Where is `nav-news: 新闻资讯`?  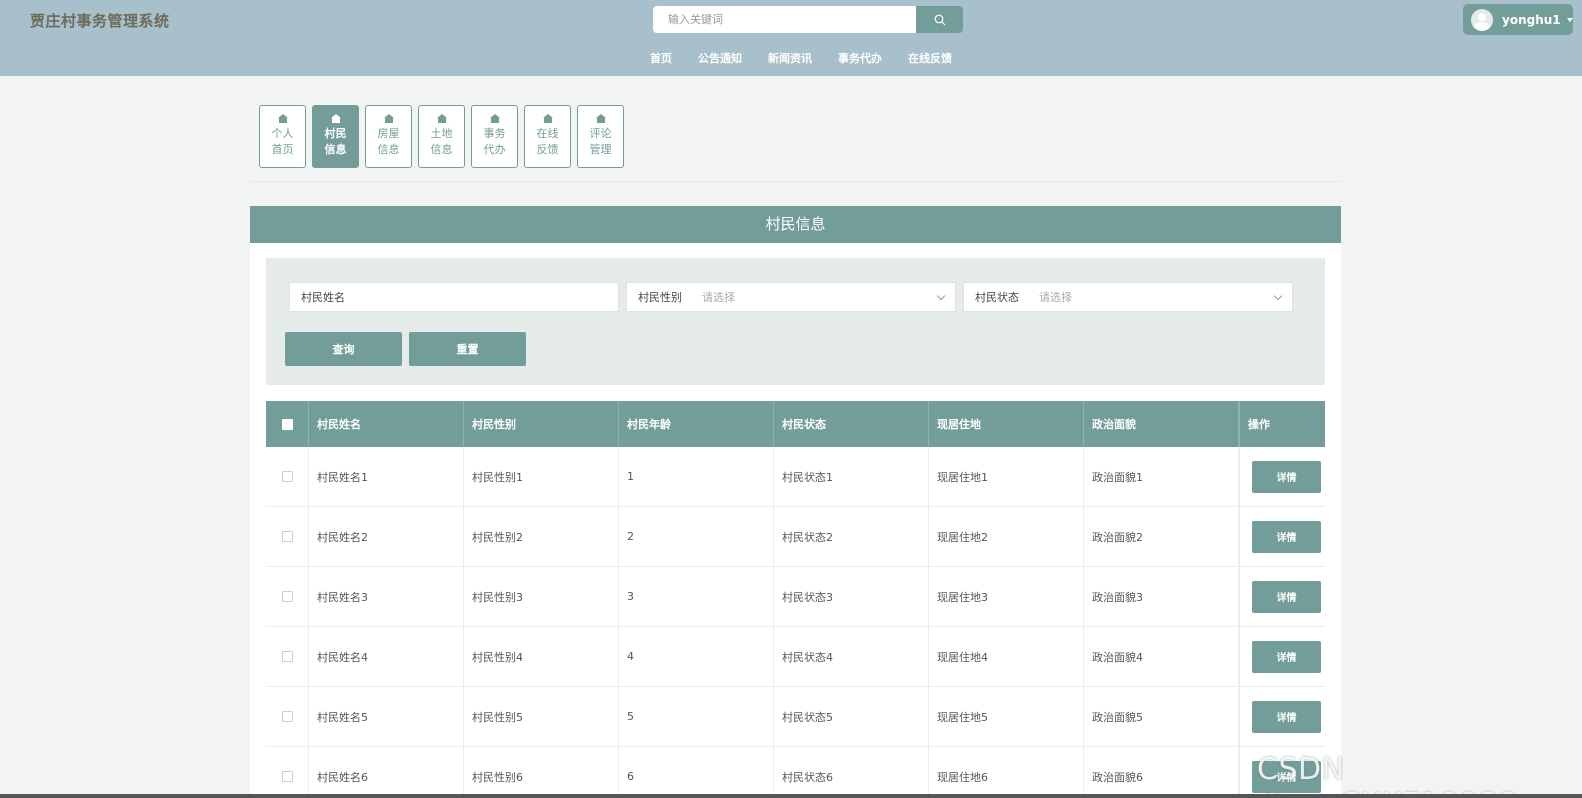 nav-news: 新闻资讯 is located at coordinates (790, 58).